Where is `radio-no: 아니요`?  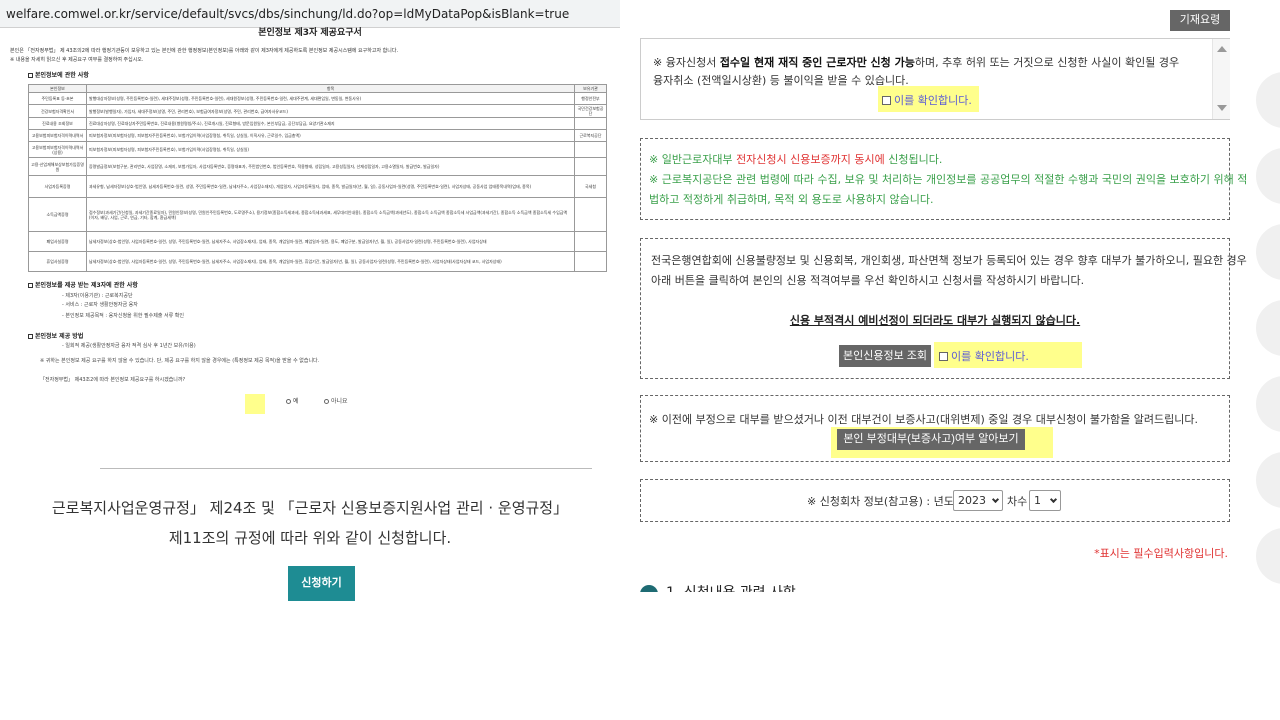
radio-no: 아니요 is located at coordinates (336, 400).